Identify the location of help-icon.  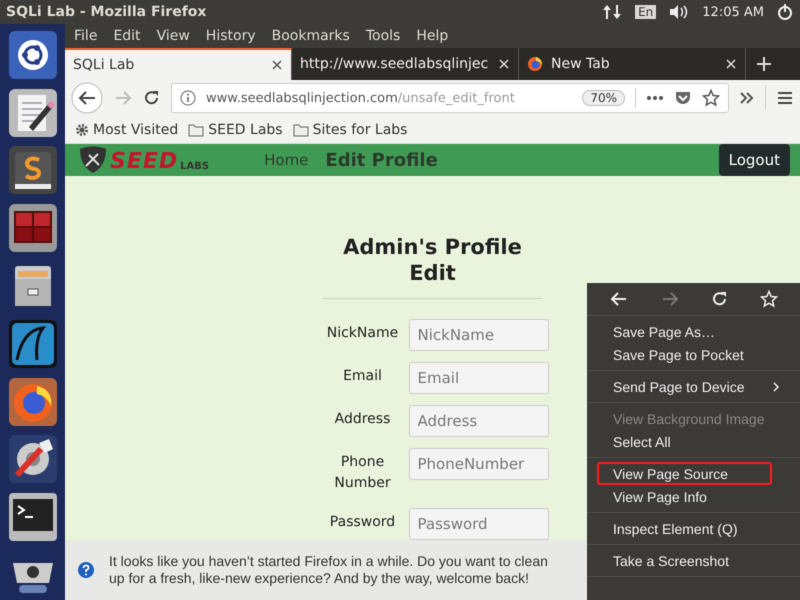
(86, 570).